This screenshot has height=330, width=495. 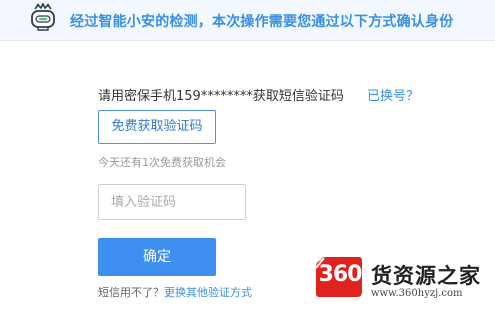 I want to click on changed-number-link: 已换号？, so click(x=393, y=94).